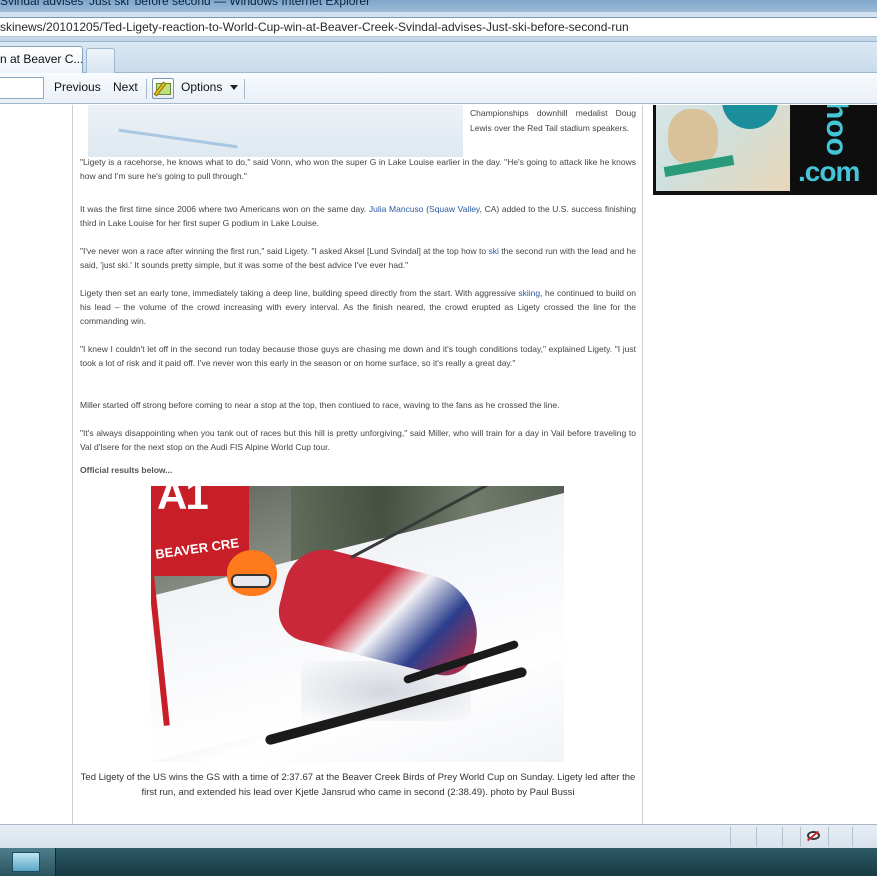 This screenshot has width=877, height=876. I want to click on column-divider-left, so click(72, 464).